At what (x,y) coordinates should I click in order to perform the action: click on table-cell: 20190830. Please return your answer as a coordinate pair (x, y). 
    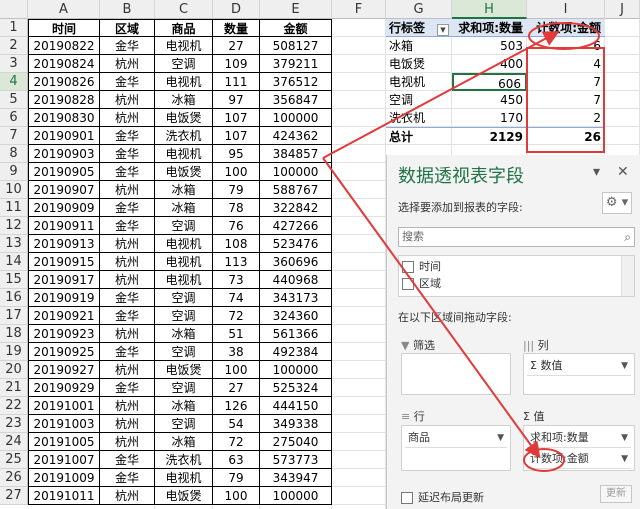
    Looking at the image, I should click on (64, 118).